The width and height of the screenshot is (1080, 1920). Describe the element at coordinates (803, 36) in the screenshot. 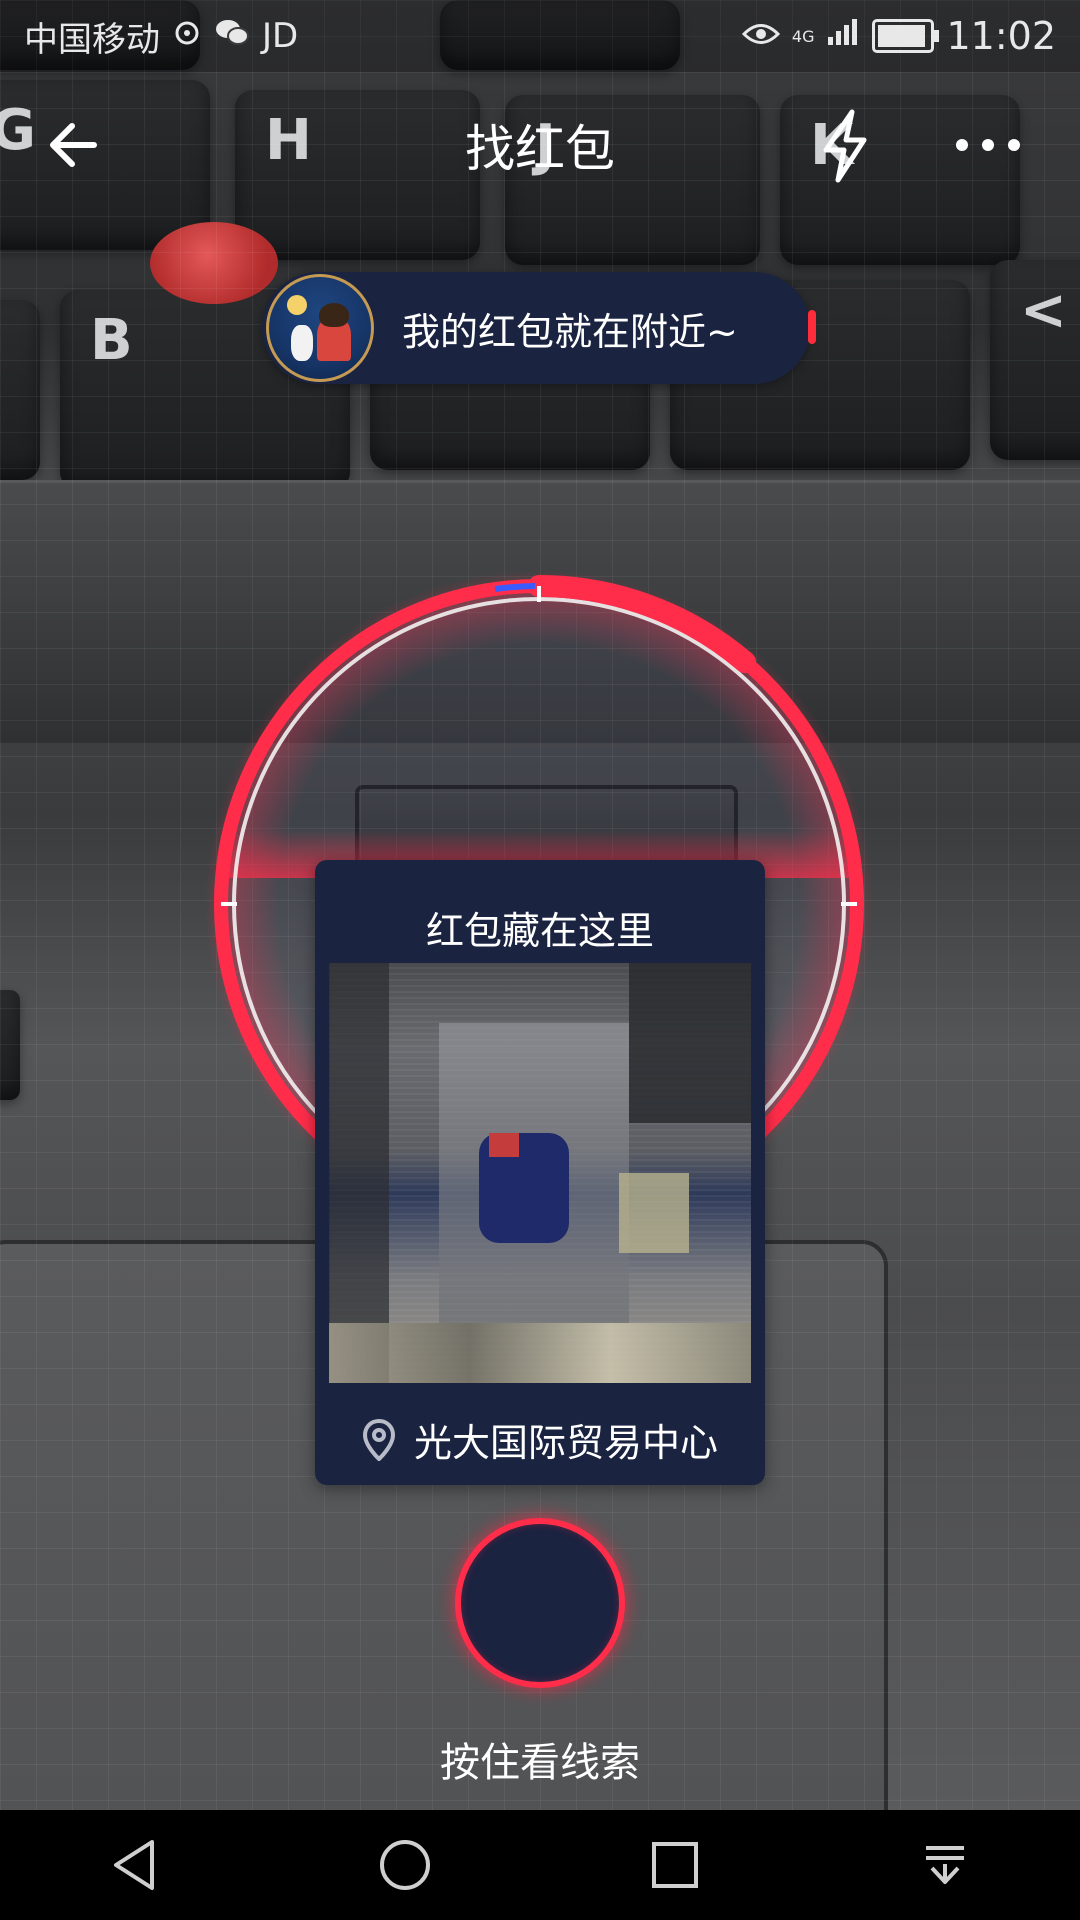

I see `network-type-label: 4G` at that location.